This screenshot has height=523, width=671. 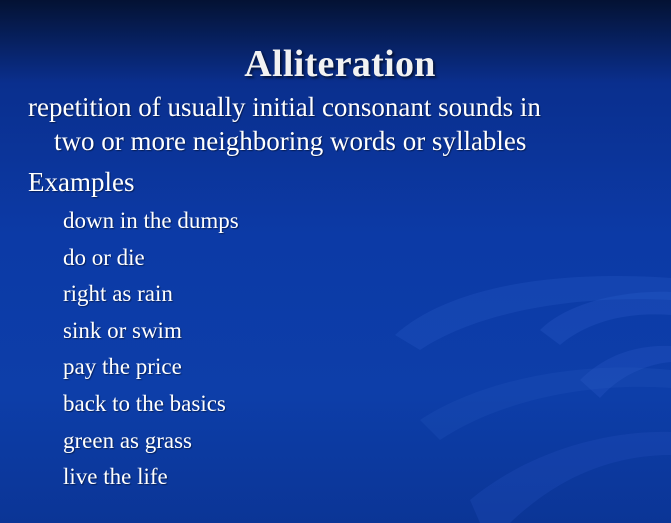 I want to click on example-item: pay the price, so click(x=122, y=367).